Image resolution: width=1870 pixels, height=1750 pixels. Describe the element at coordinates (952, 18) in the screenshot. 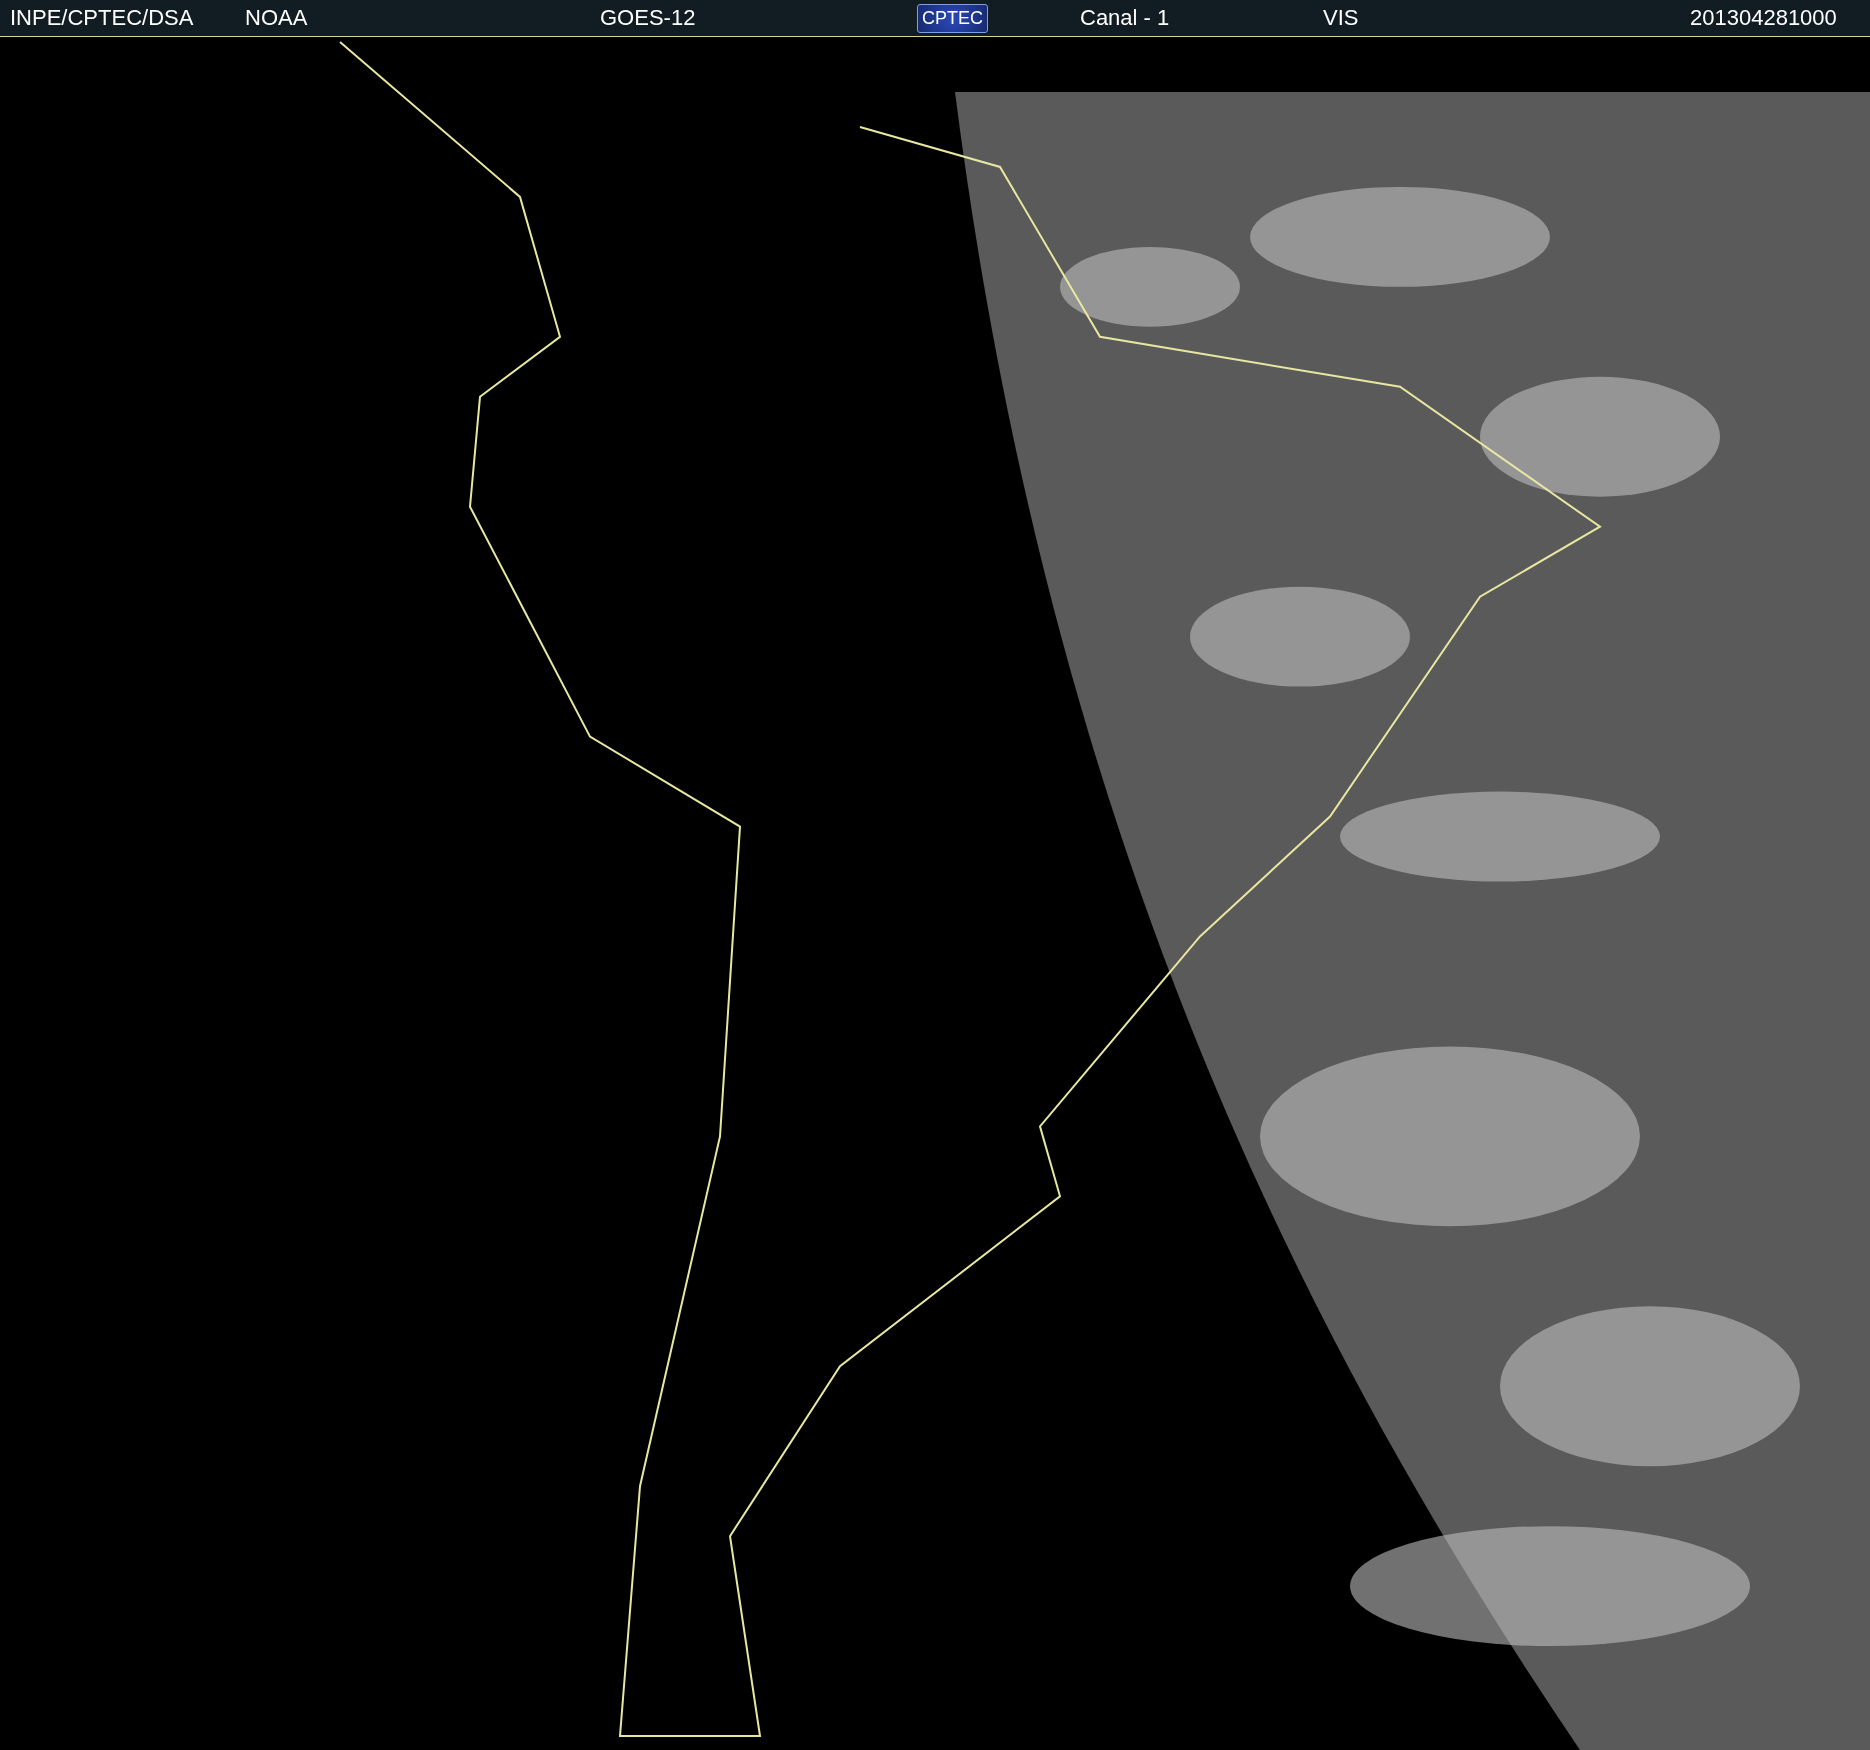

I see `logo: CPTEC` at that location.